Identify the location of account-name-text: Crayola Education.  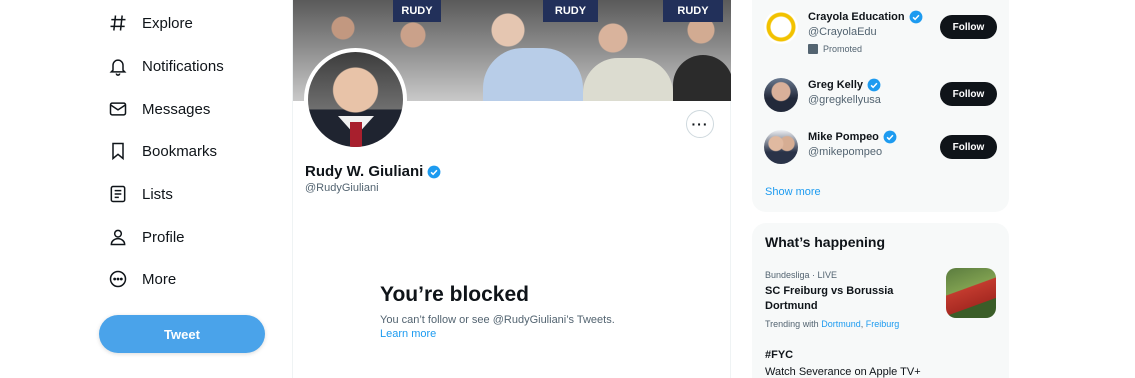
(856, 17).